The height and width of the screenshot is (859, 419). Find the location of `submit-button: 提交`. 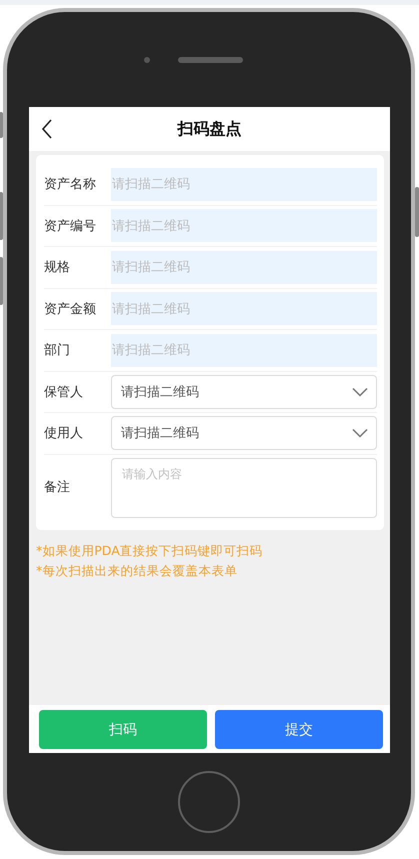

submit-button: 提交 is located at coordinates (299, 729).